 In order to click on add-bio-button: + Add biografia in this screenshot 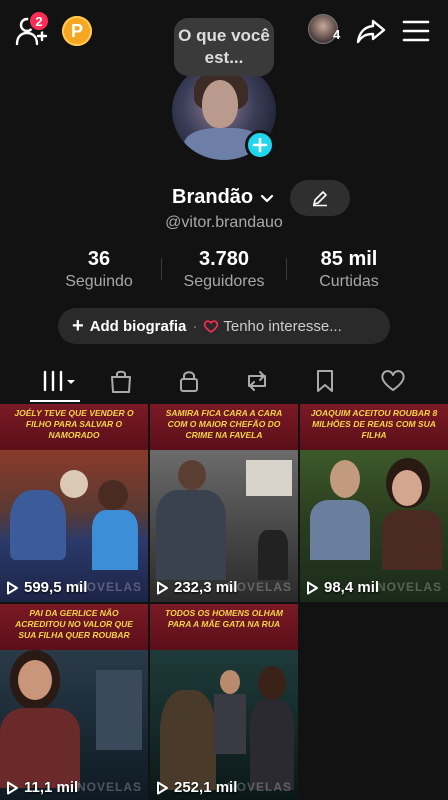, I will do `click(129, 326)`.